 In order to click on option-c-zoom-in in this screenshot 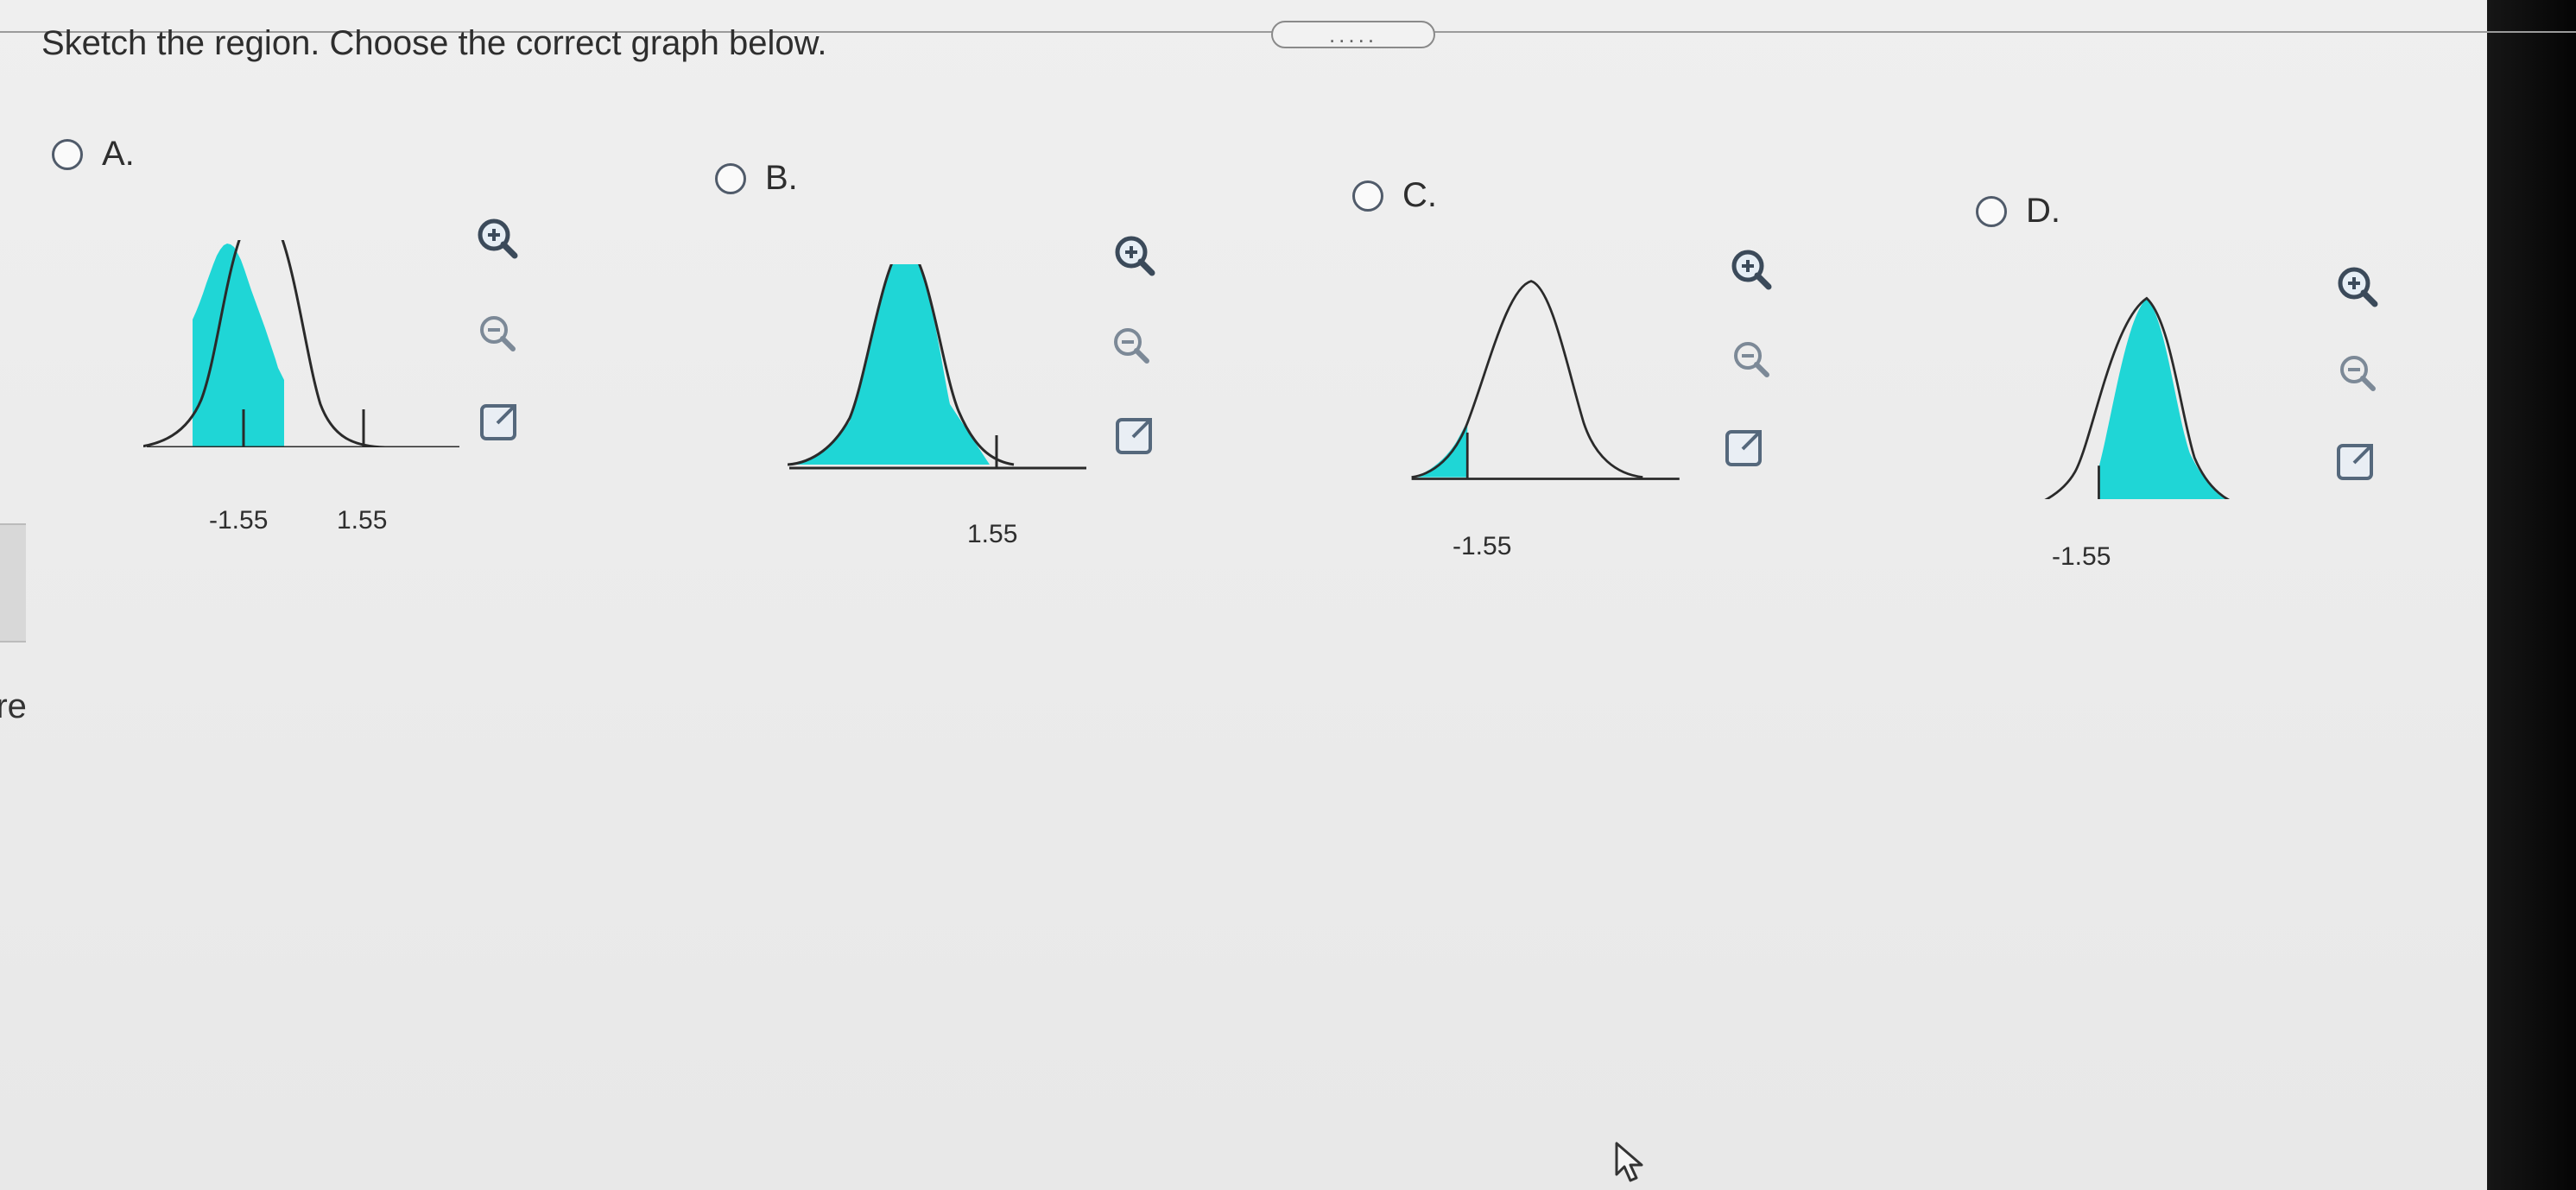, I will do `click(1751, 270)`.